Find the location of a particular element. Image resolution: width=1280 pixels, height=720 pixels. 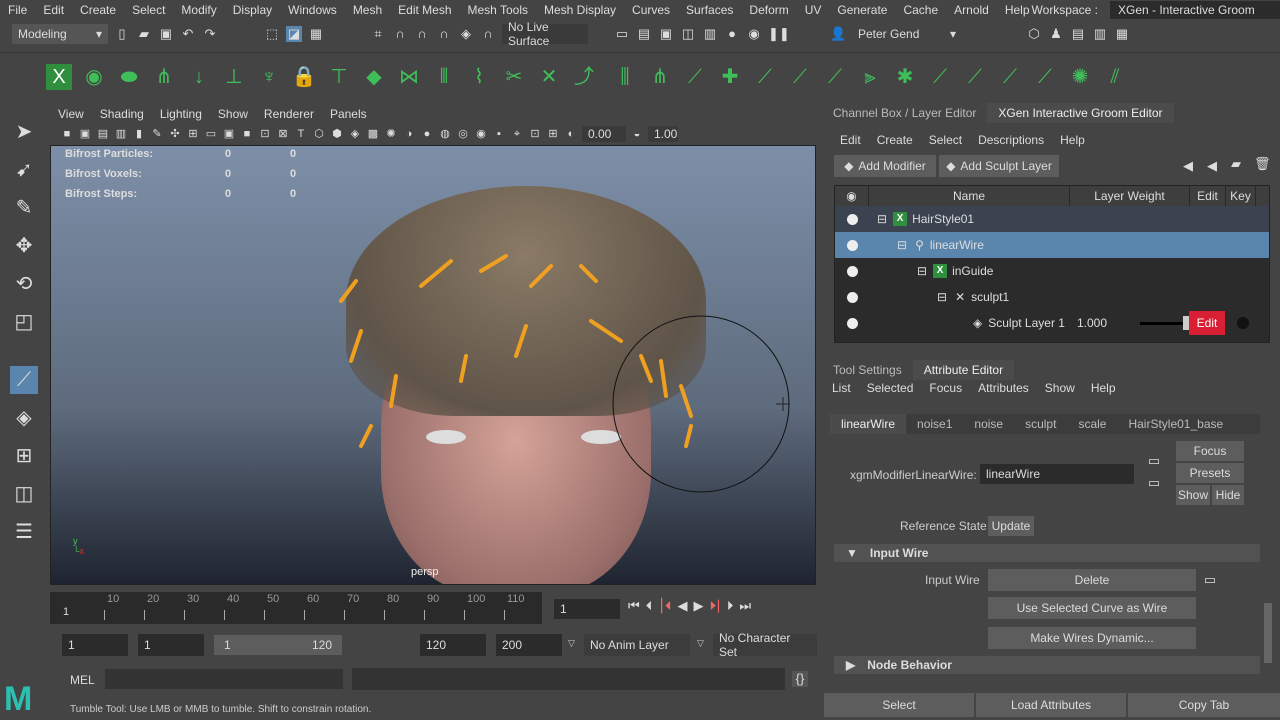

move-up-icon: ◀ is located at coordinates (1188, 166).